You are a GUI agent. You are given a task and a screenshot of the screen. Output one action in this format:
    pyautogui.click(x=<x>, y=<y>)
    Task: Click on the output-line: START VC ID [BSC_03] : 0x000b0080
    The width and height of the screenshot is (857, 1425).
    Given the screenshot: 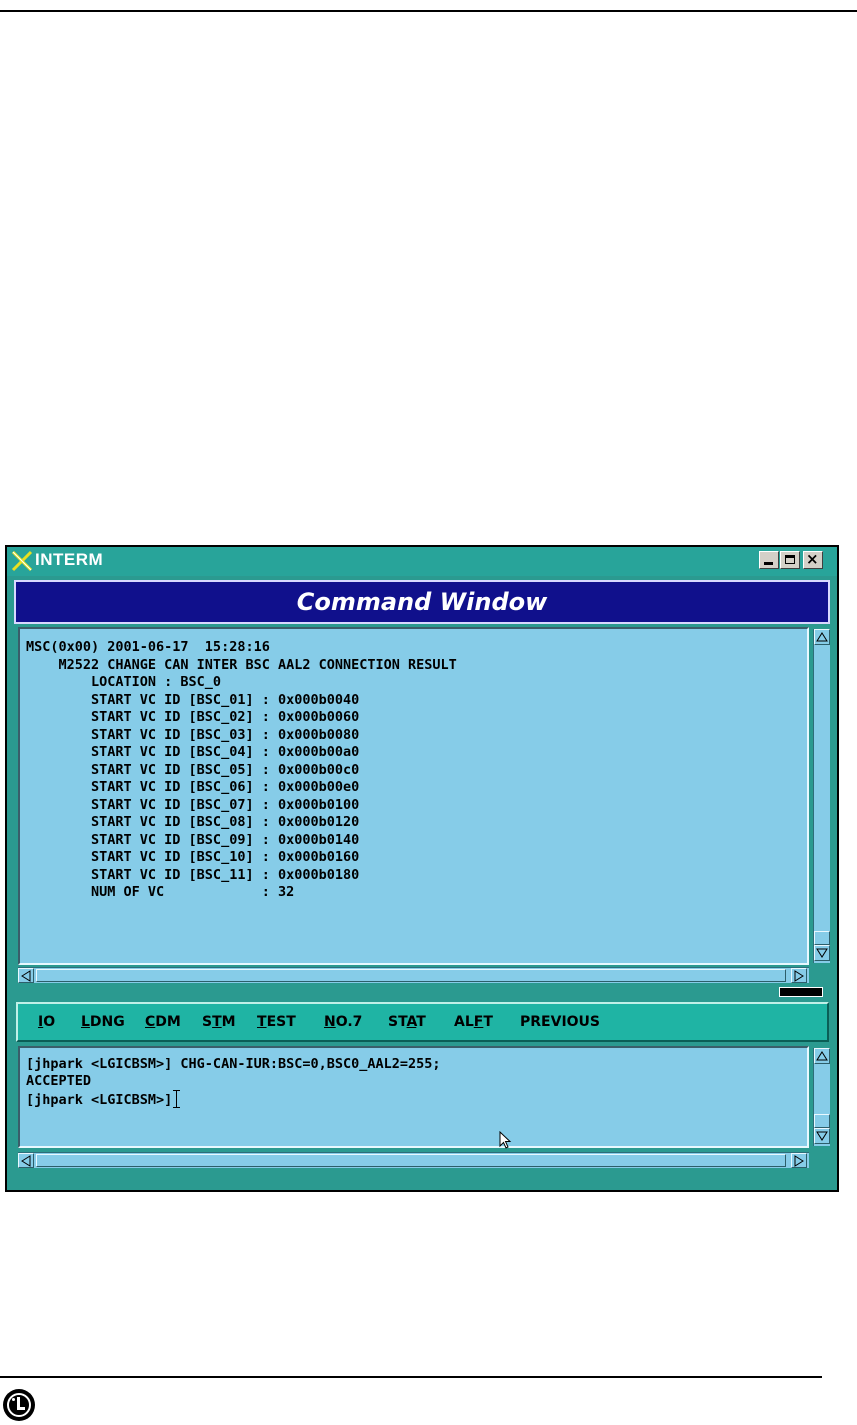 What is the action you would take?
    pyautogui.click(x=193, y=734)
    